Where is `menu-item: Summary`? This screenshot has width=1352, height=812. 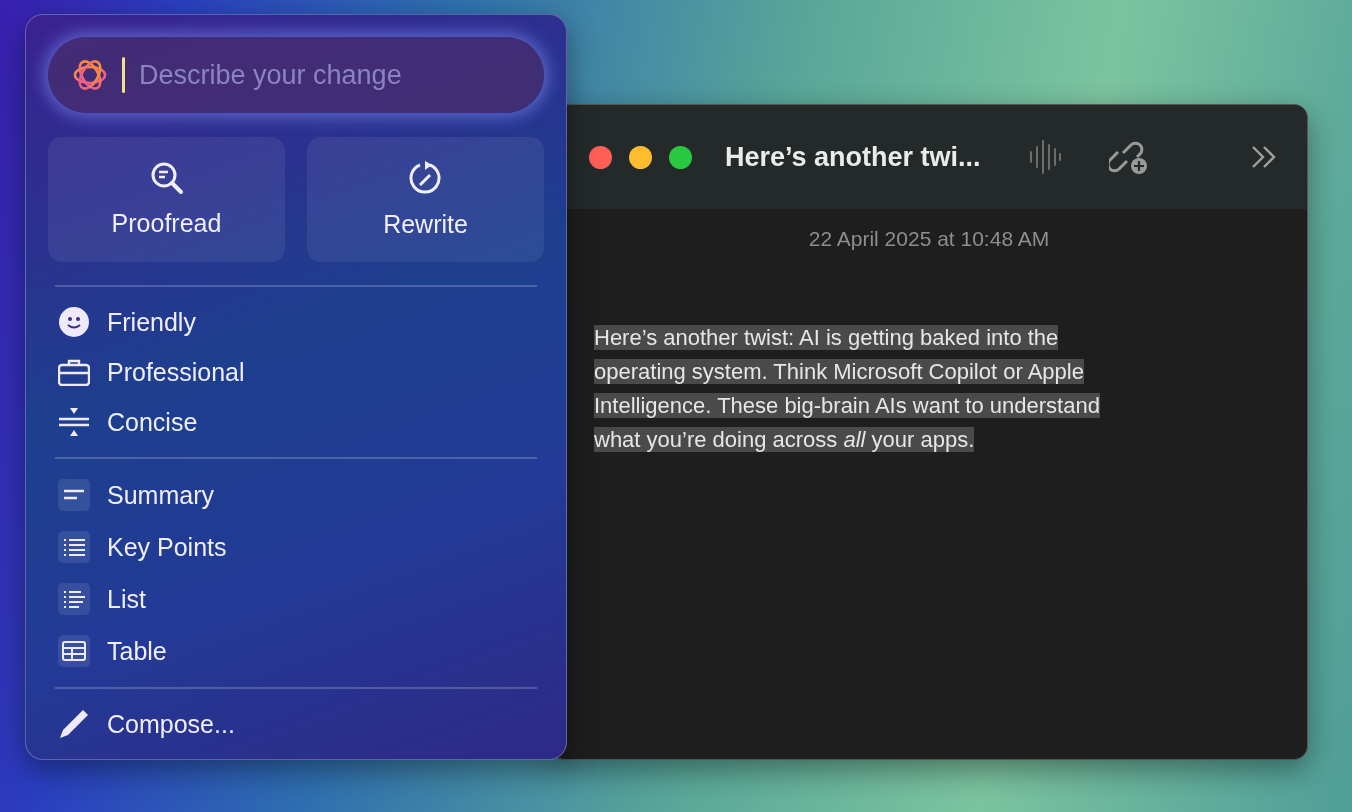 menu-item: Summary is located at coordinates (296, 495).